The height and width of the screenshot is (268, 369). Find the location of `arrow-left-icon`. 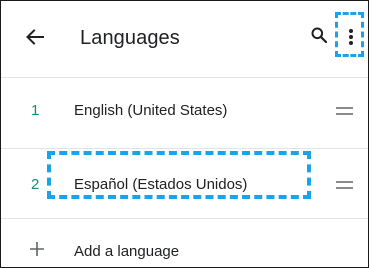

arrow-left-icon is located at coordinates (35, 39).